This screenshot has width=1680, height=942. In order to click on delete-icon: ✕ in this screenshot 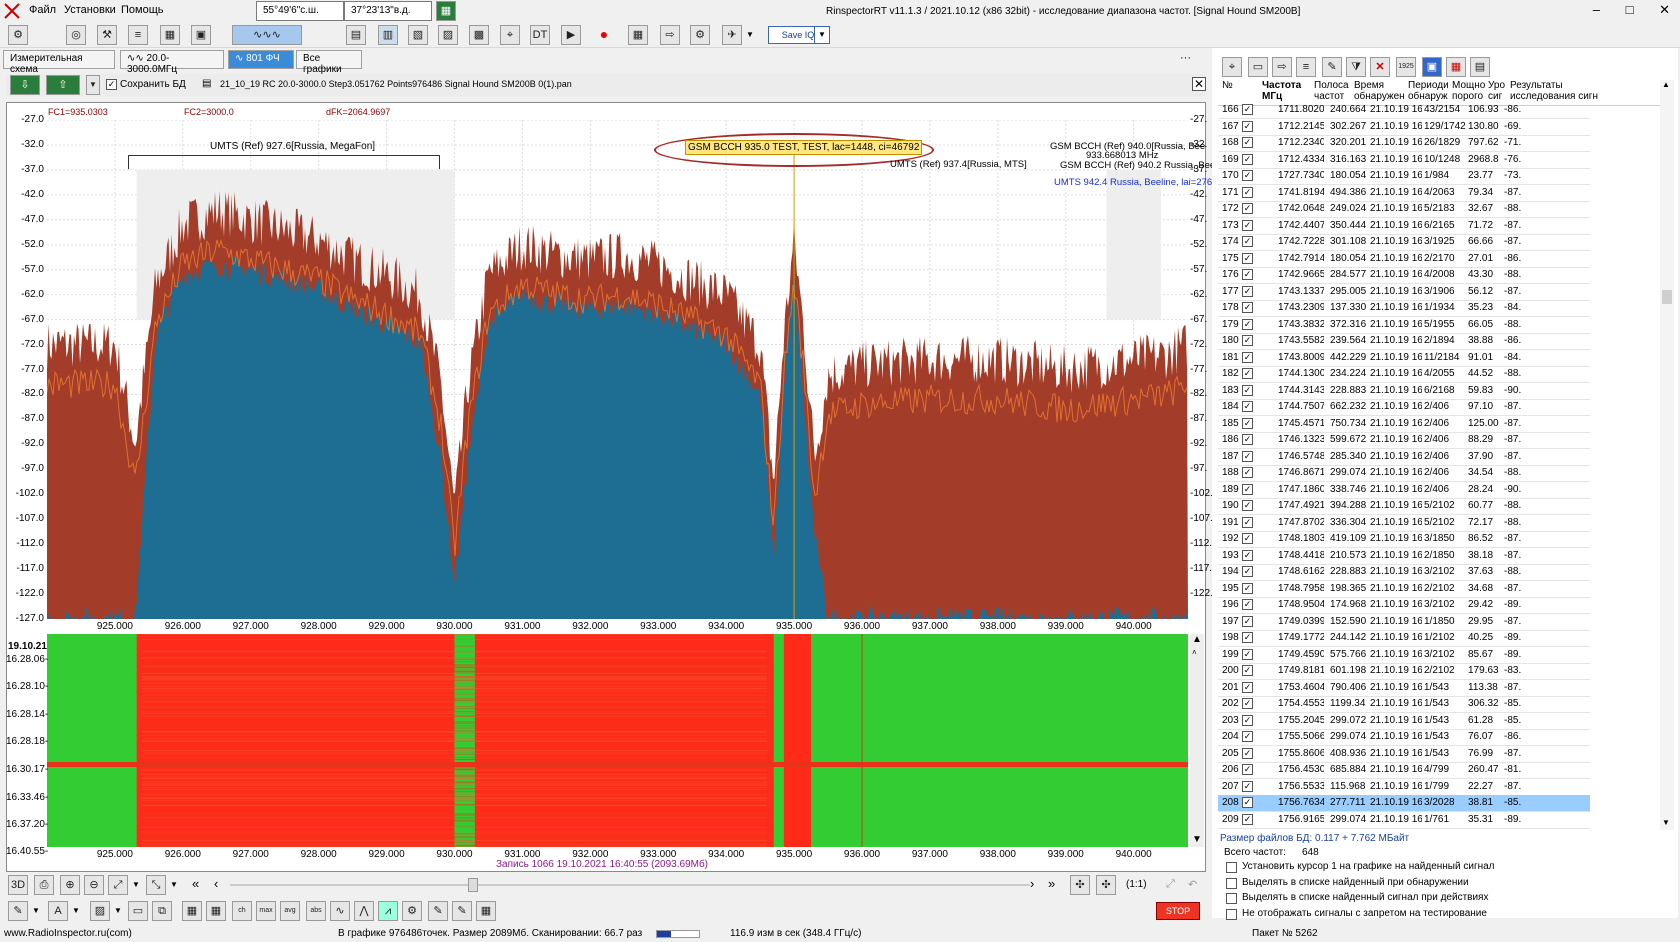, I will do `click(1380, 67)`.